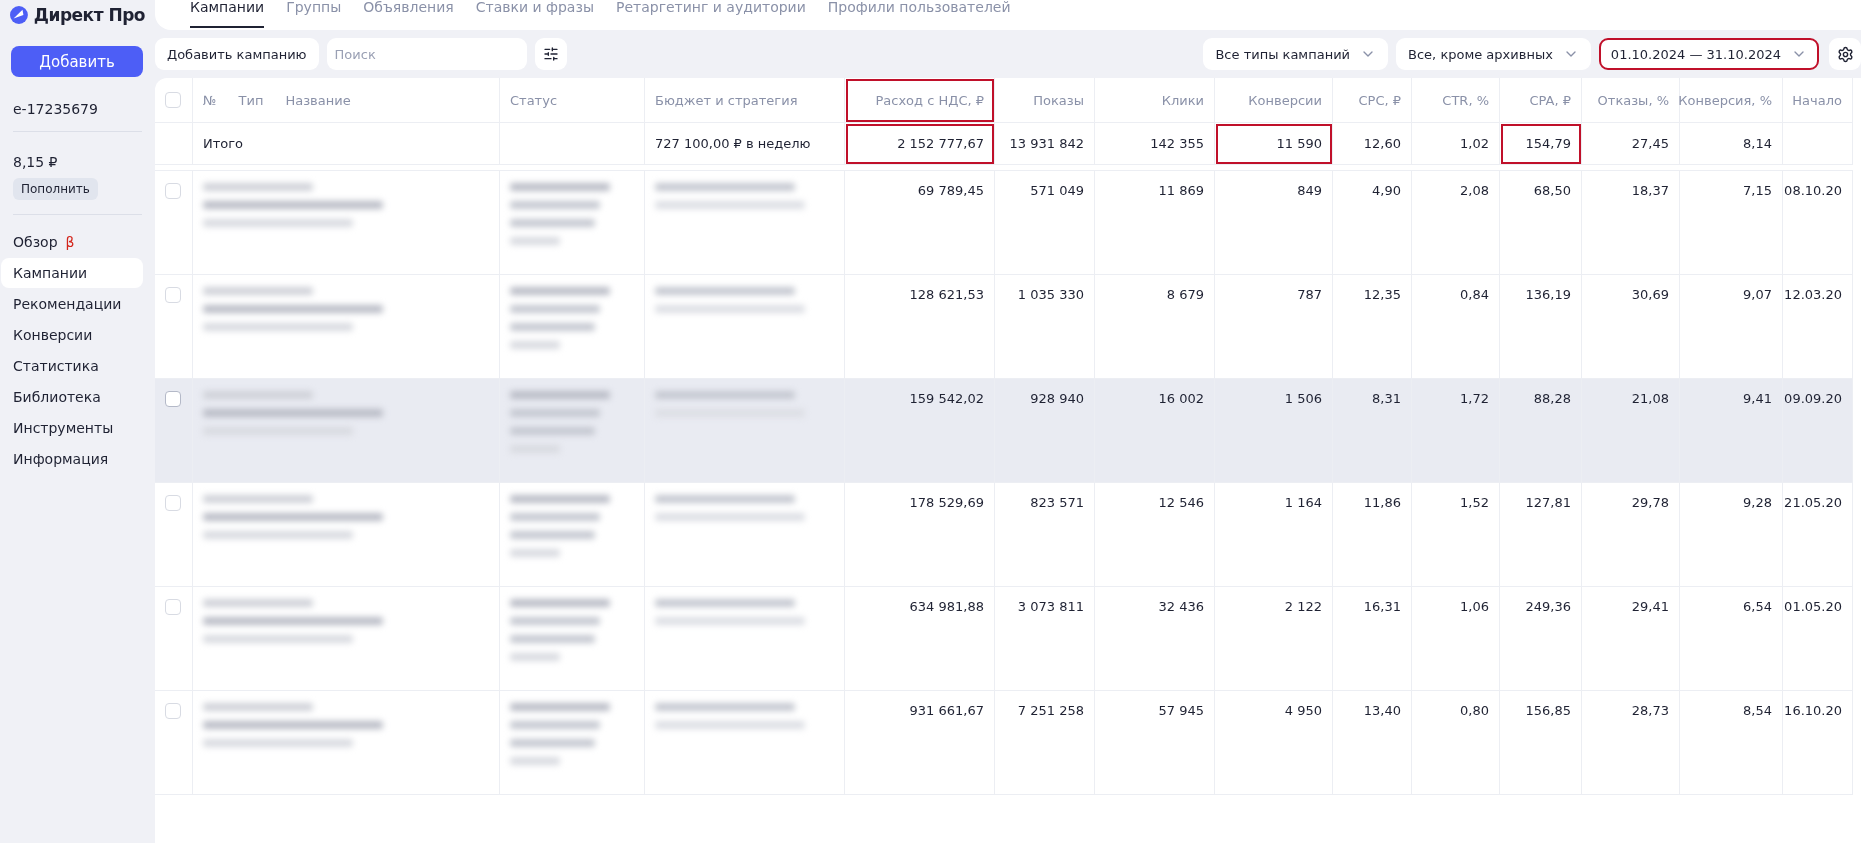 The image size is (1861, 843). I want to click on column-header: CTR, %, so click(1456, 100).